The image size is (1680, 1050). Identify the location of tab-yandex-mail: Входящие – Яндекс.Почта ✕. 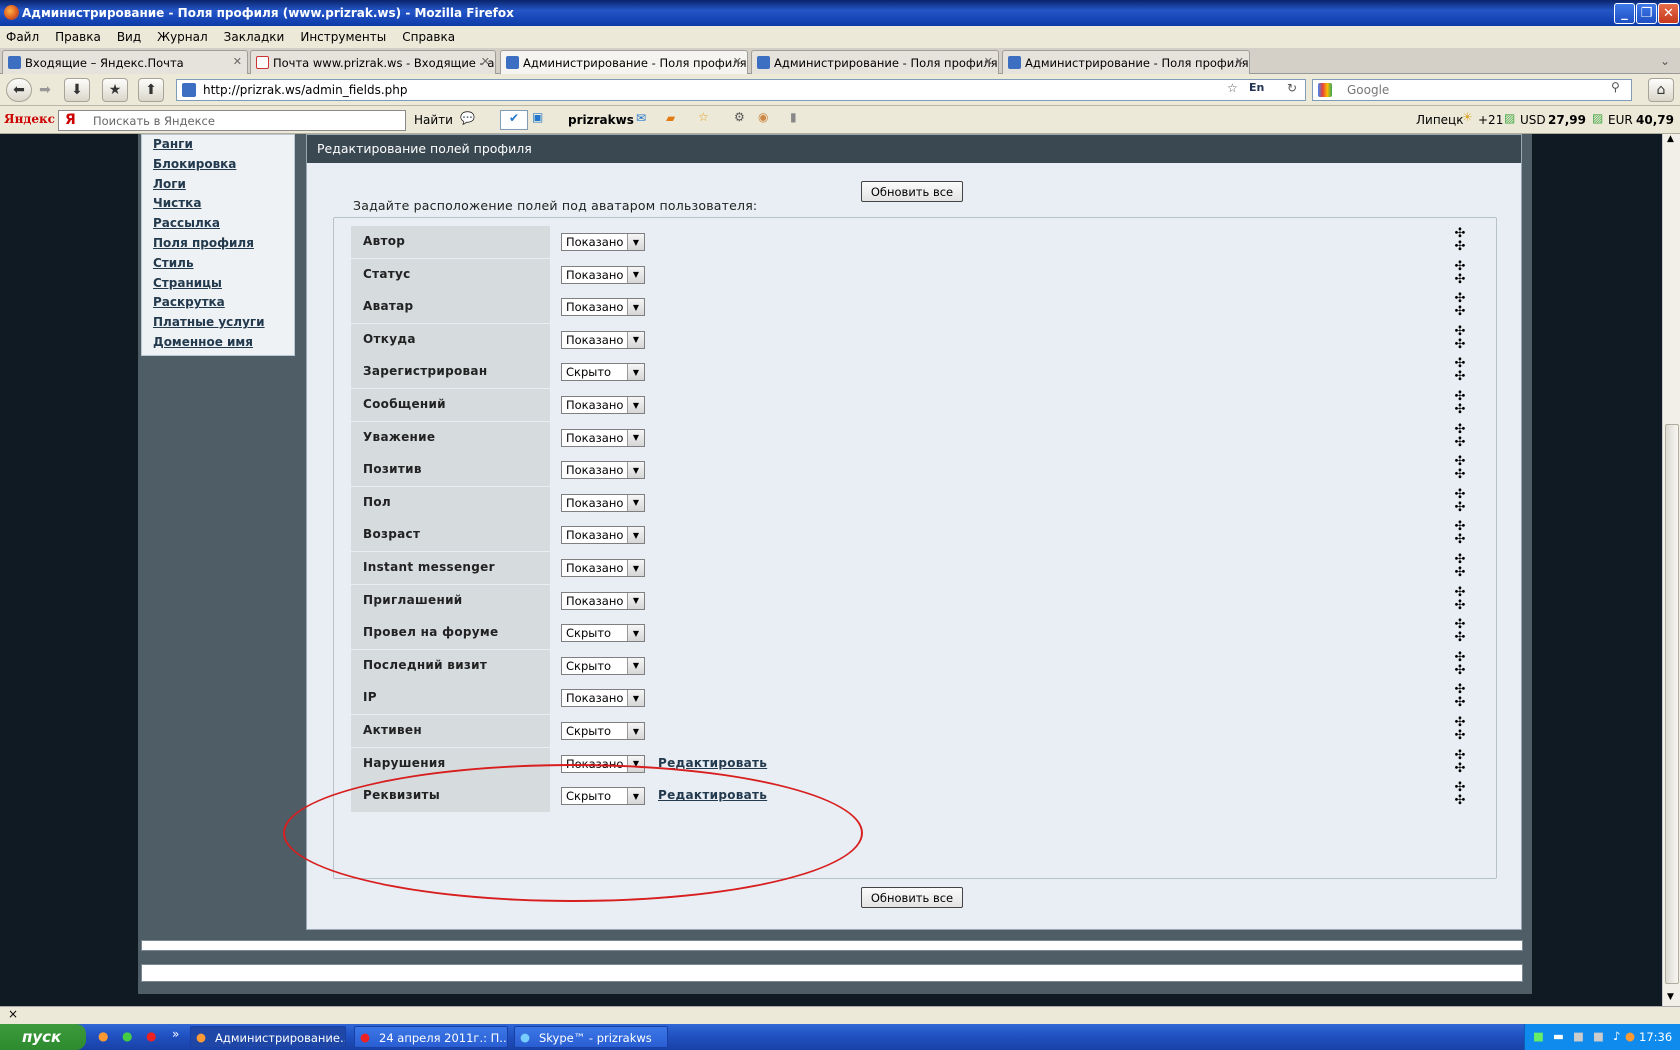
(125, 62).